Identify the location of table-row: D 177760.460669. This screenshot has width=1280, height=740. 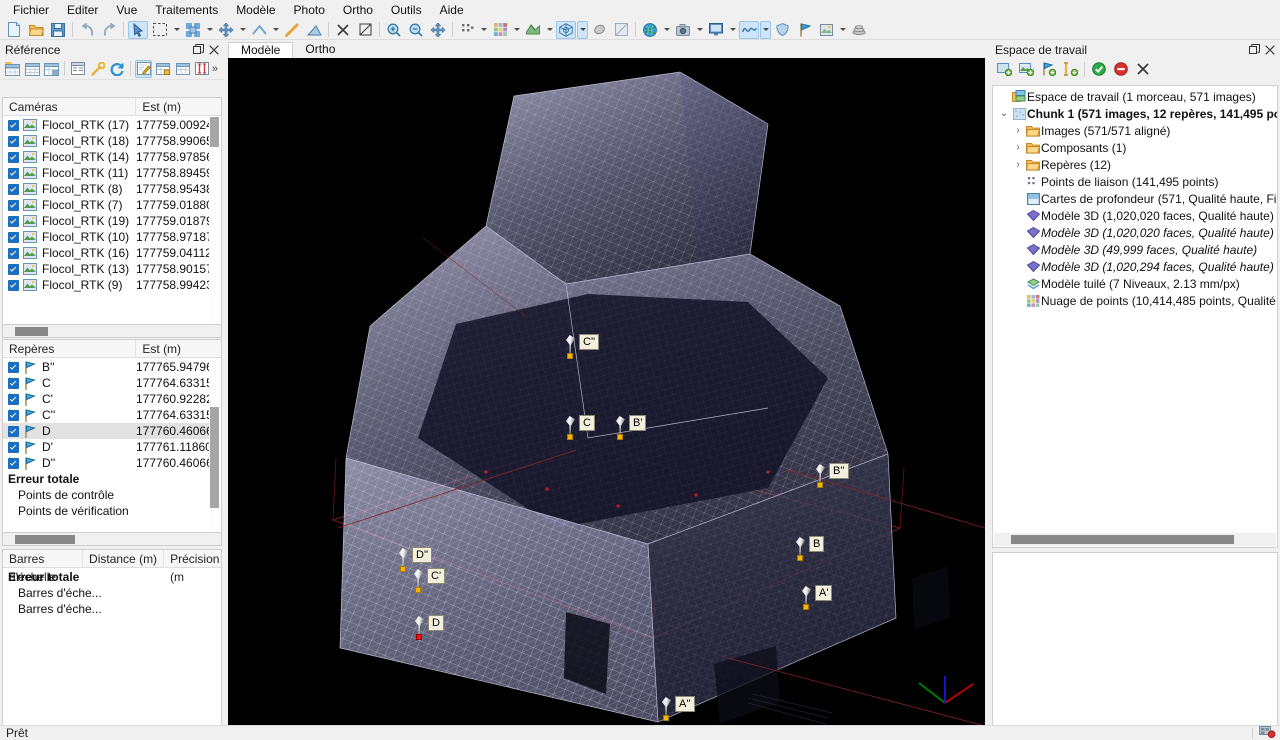
(106, 431).